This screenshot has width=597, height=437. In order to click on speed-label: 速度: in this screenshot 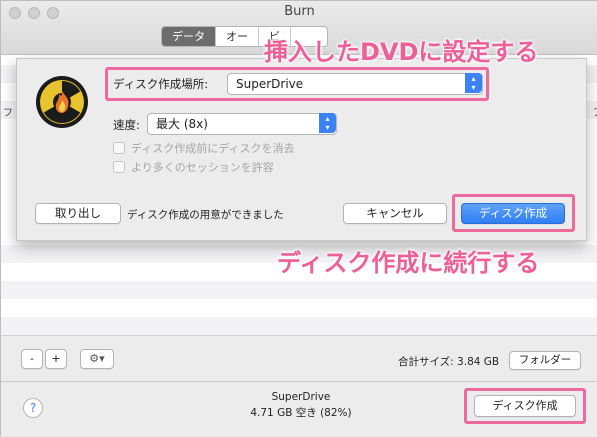, I will do `click(126, 125)`.